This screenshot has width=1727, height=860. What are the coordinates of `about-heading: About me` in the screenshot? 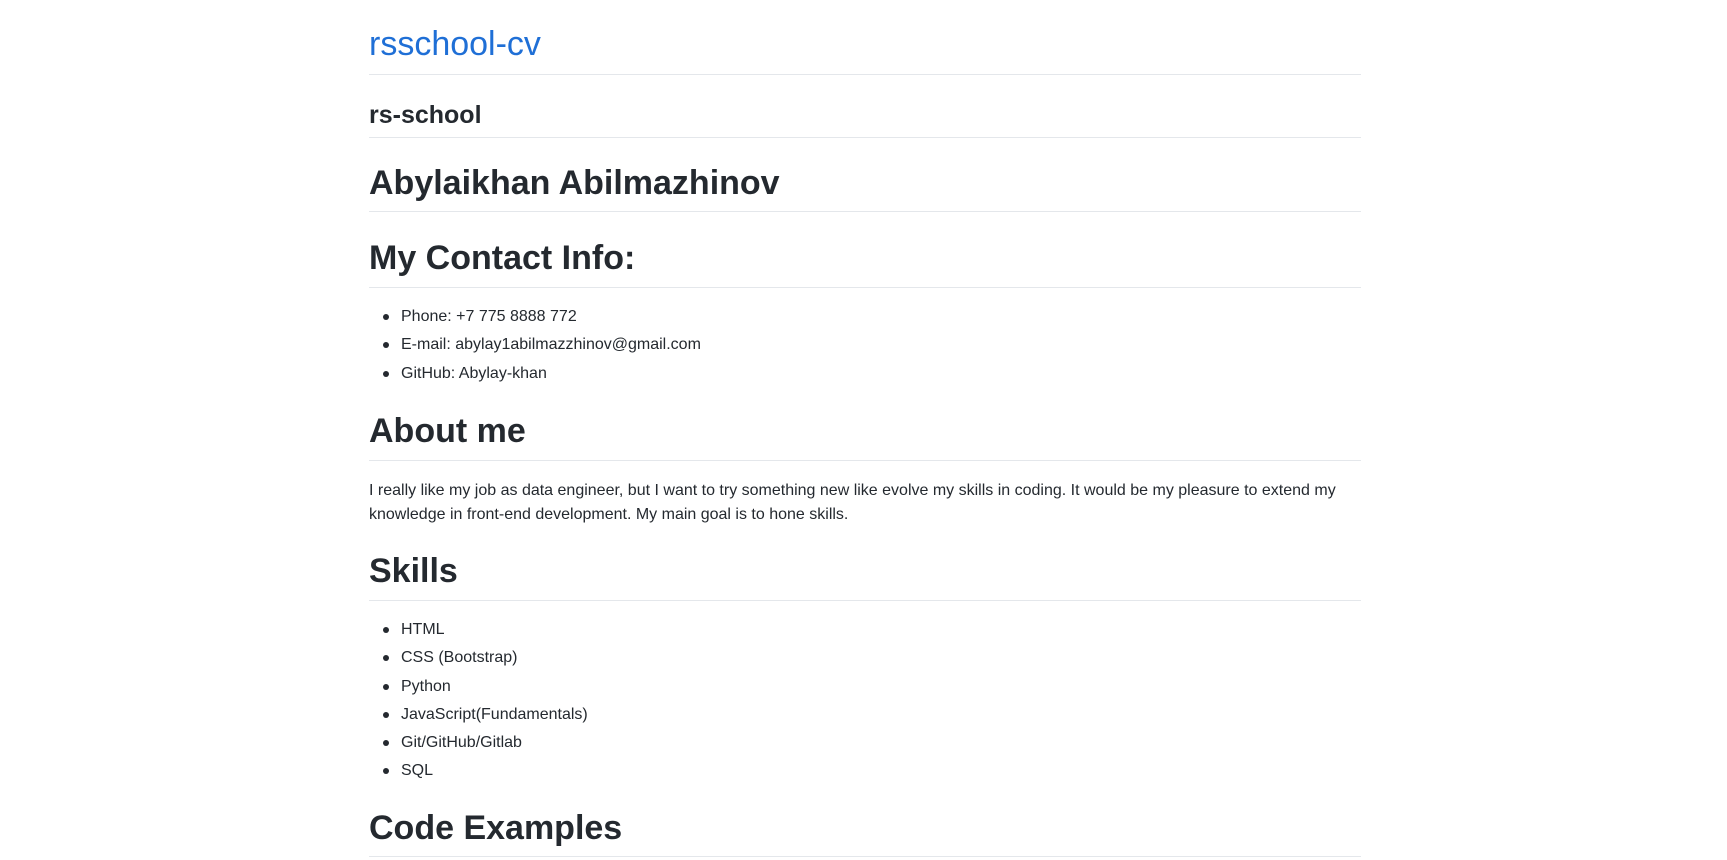 It's located at (447, 431).